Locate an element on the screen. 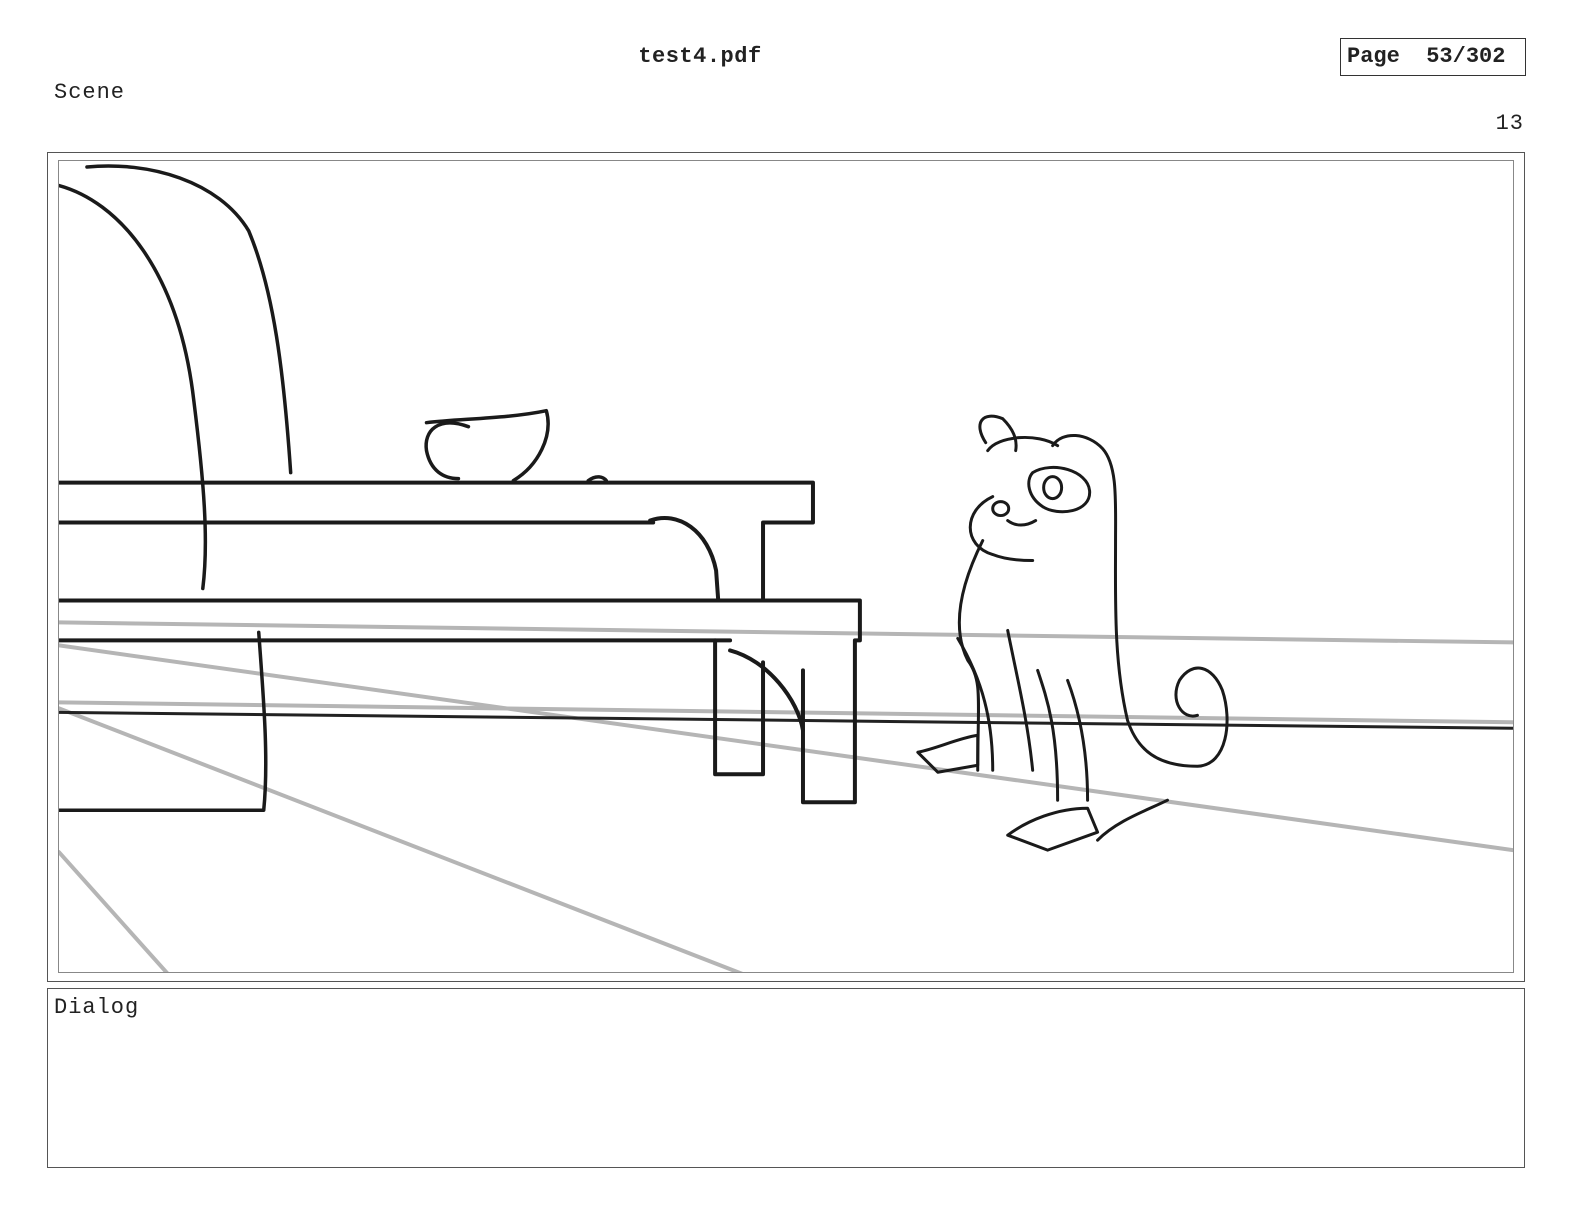  page-indicator: Page 53/302 is located at coordinates (1433, 57).